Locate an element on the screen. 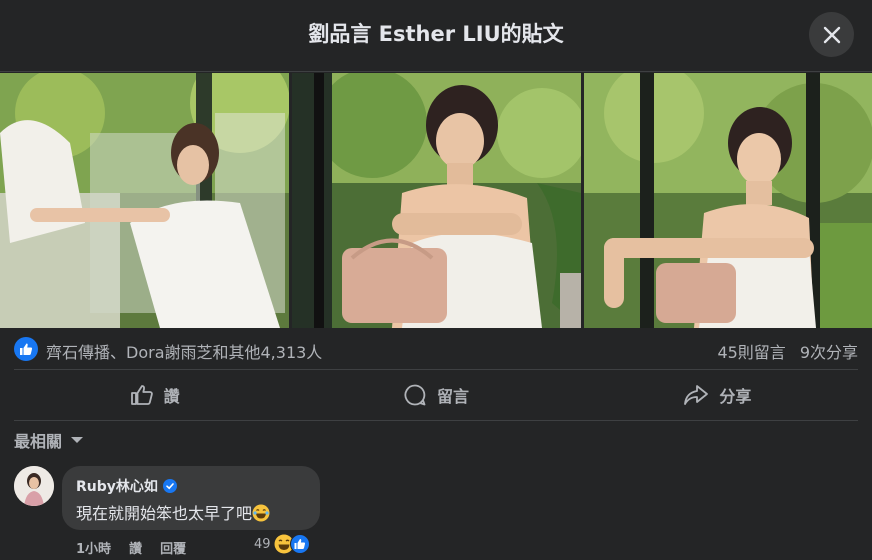 The image size is (872, 560). verified-icon is located at coordinates (169, 486).